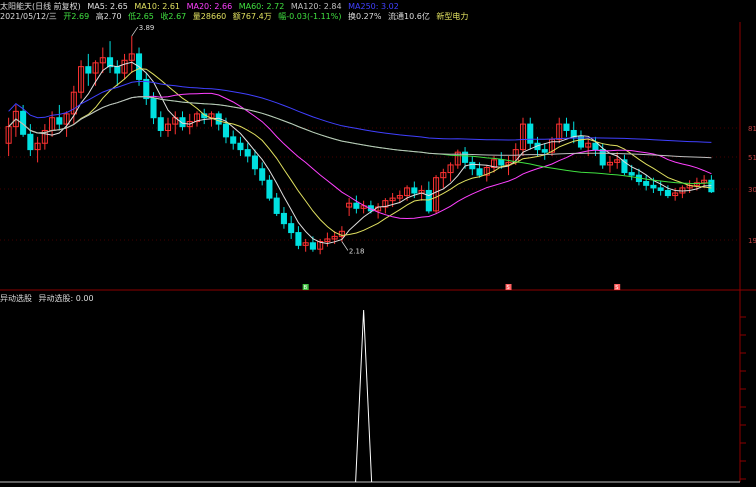 Image resolution: width=756 pixels, height=487 pixels. Describe the element at coordinates (752, 241) in the screenshot. I see `y-tick-label: 19` at that location.